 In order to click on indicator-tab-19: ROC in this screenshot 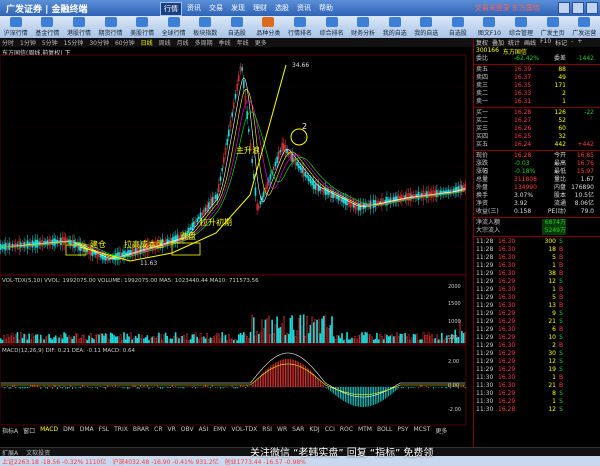, I will do `click(346, 430)`.